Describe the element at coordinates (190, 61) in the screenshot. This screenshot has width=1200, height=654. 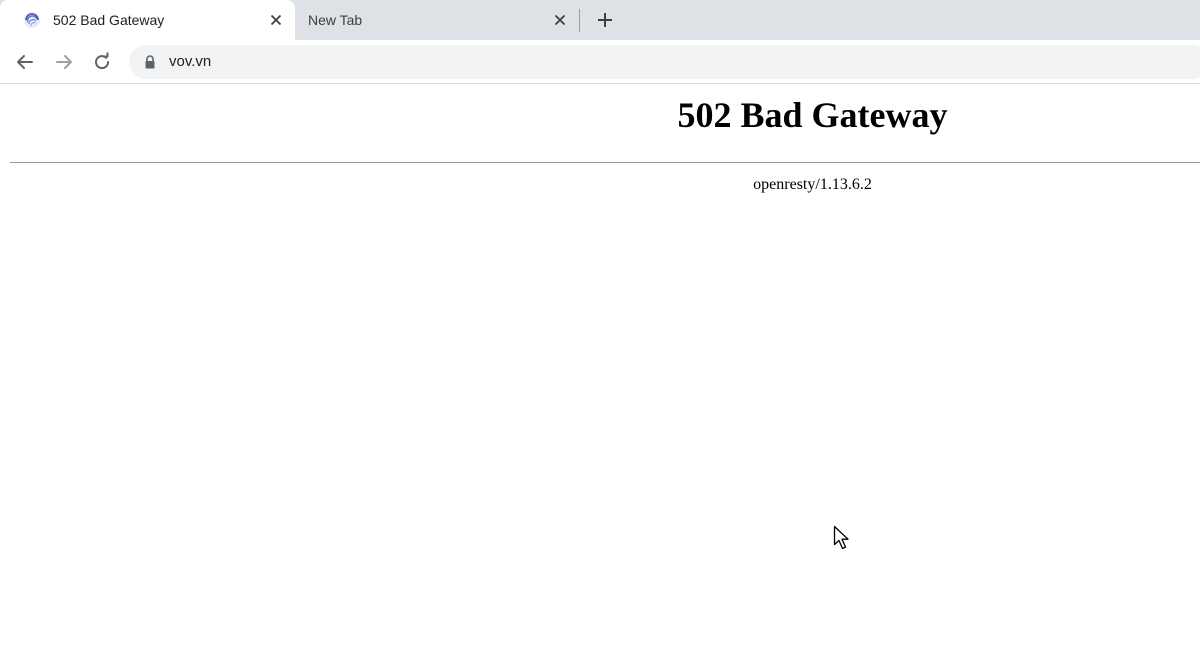
I see `url-text: vov.vn` at that location.